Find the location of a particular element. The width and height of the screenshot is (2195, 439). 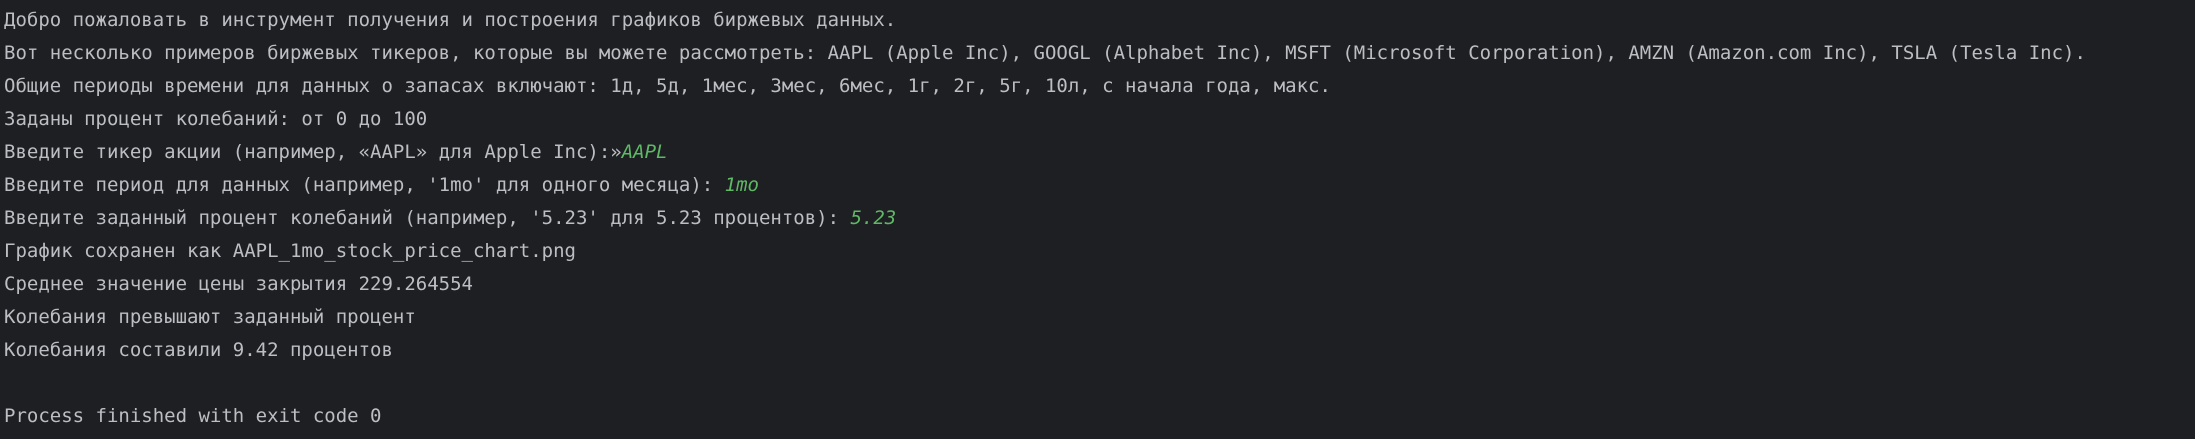

percent-user-input: 5.23 is located at coordinates (873, 218).